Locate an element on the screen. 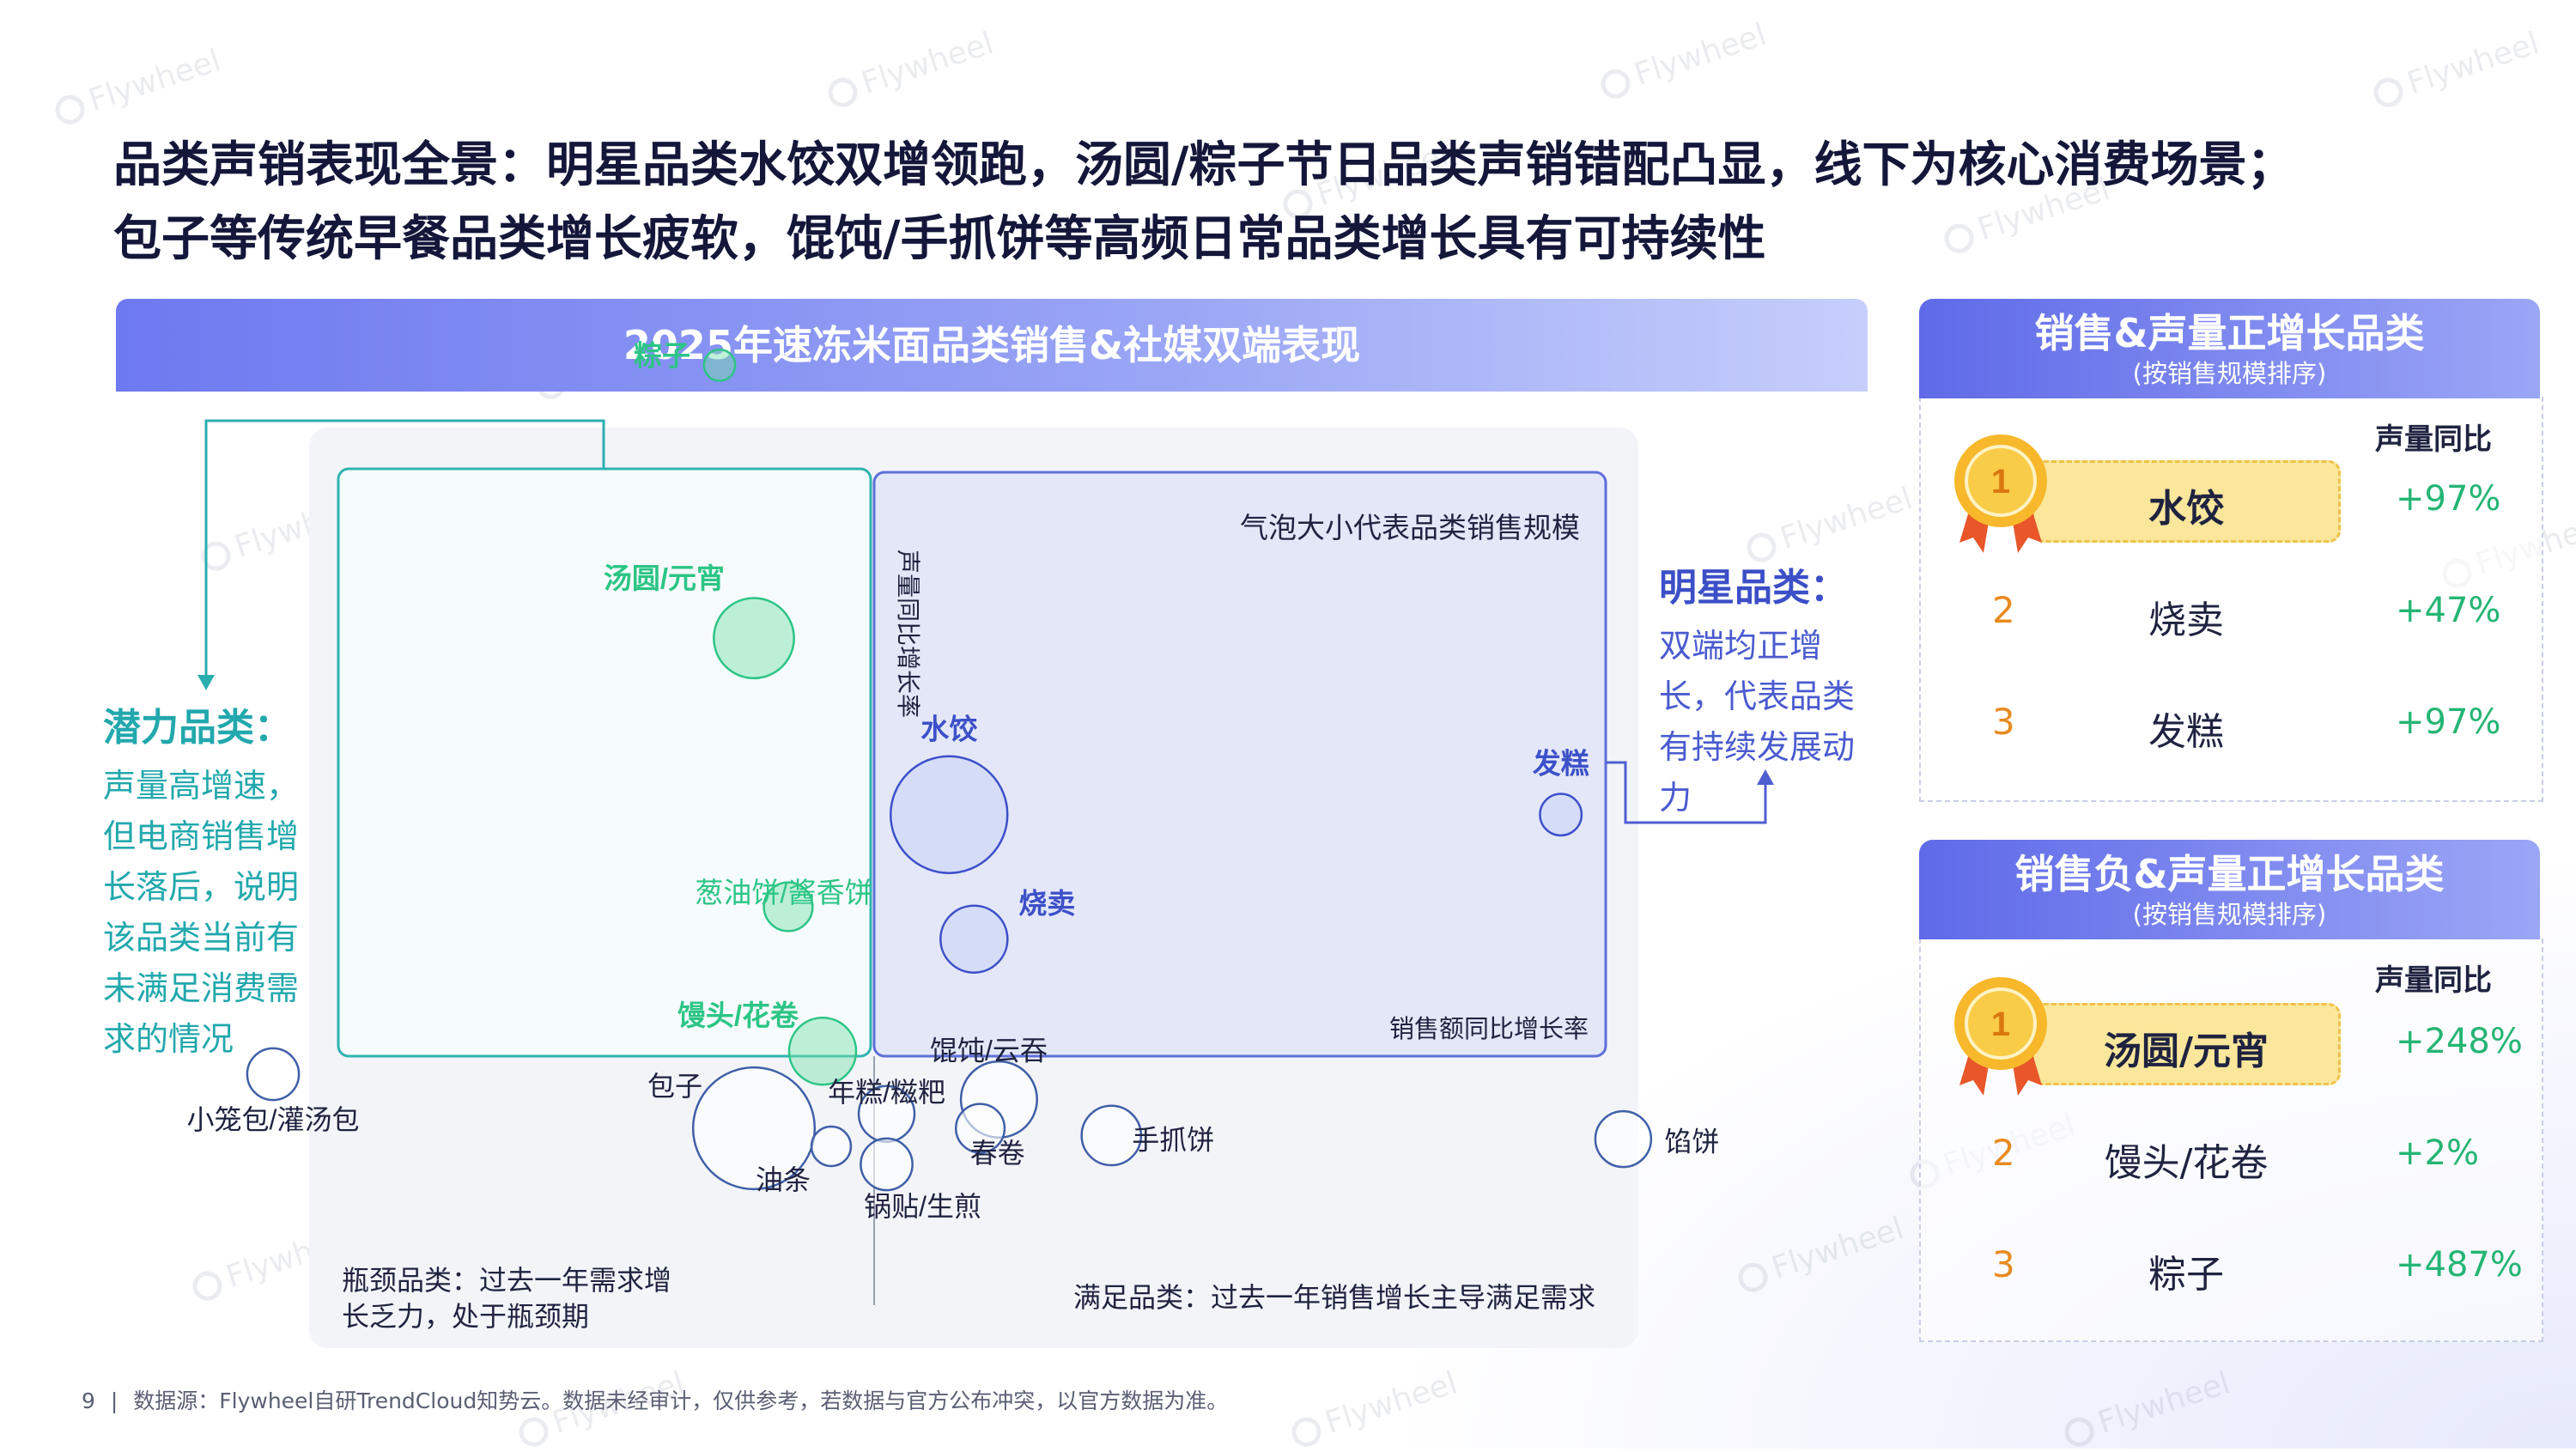 Image resolution: width=2576 pixels, height=1452 pixels. panel-negative-rank-3: 3 is located at coordinates (2004, 1264).